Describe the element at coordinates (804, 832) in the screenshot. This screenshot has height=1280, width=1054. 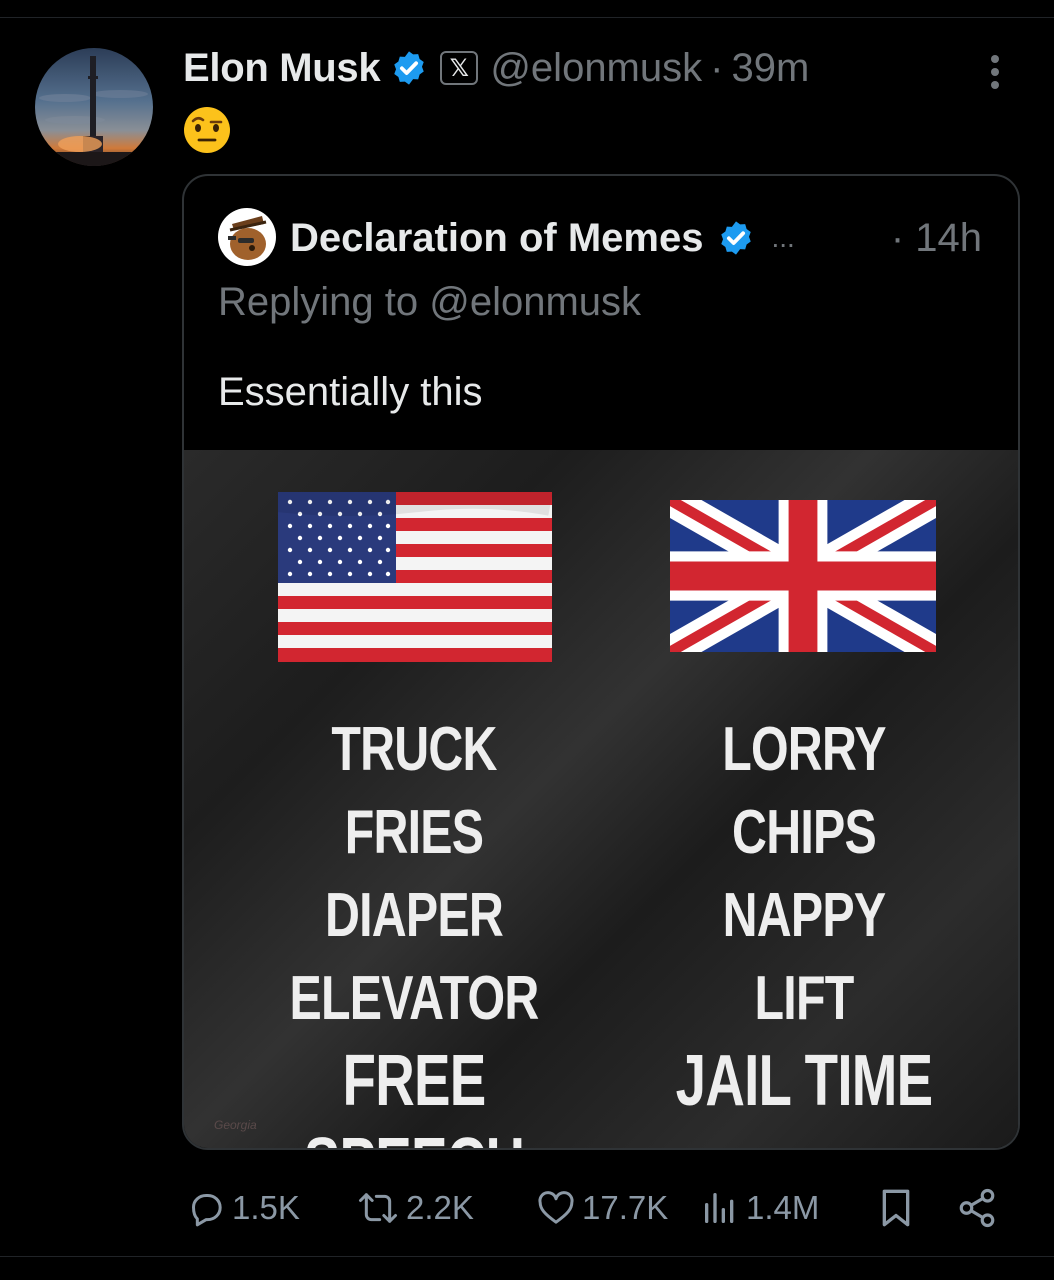
I see `uk-word: CHIPS` at that location.